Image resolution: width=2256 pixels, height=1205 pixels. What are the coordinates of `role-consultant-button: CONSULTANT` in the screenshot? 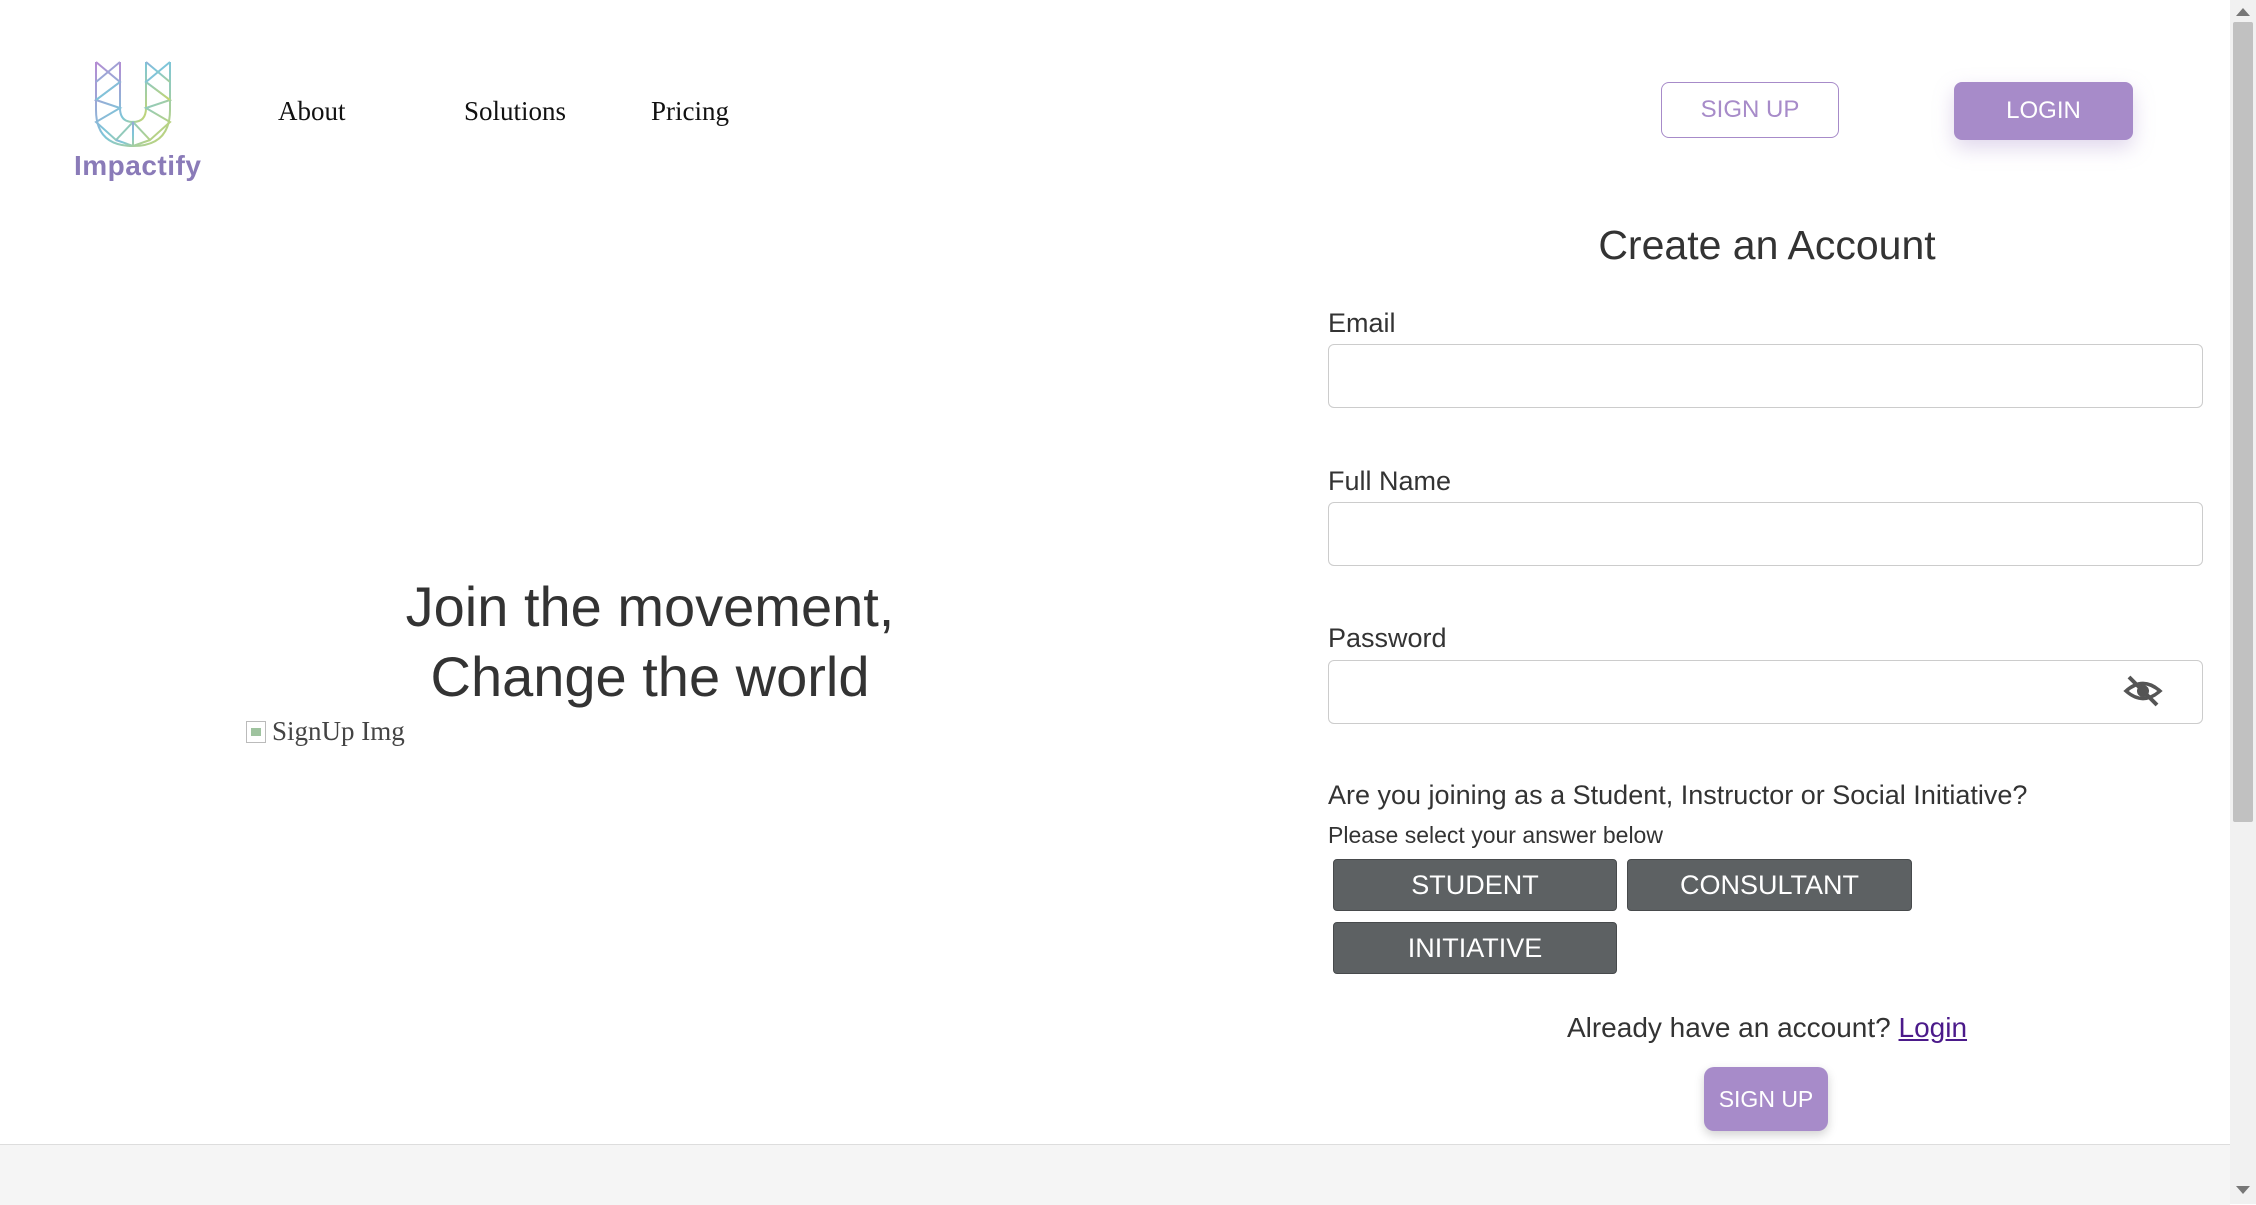 It's located at (1769, 885).